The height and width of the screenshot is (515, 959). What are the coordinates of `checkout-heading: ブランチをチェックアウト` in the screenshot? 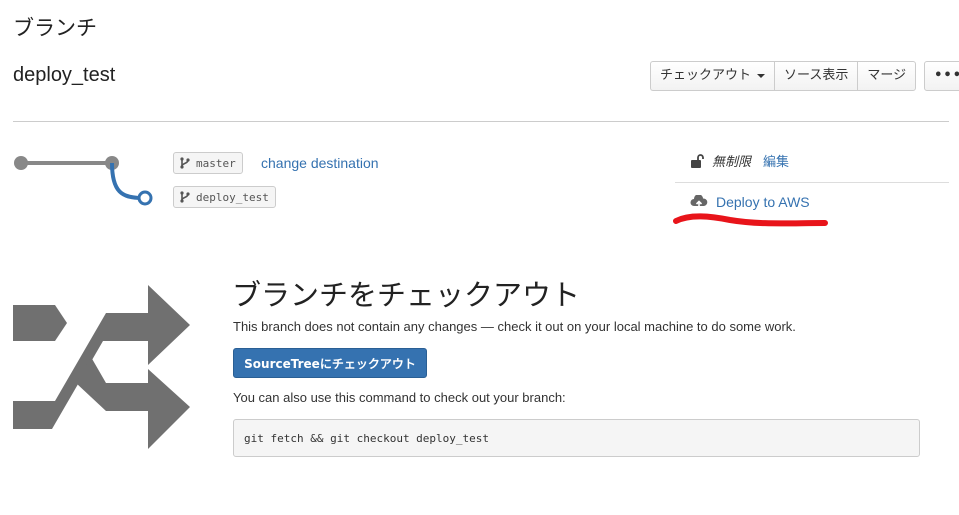 It's located at (406, 295).